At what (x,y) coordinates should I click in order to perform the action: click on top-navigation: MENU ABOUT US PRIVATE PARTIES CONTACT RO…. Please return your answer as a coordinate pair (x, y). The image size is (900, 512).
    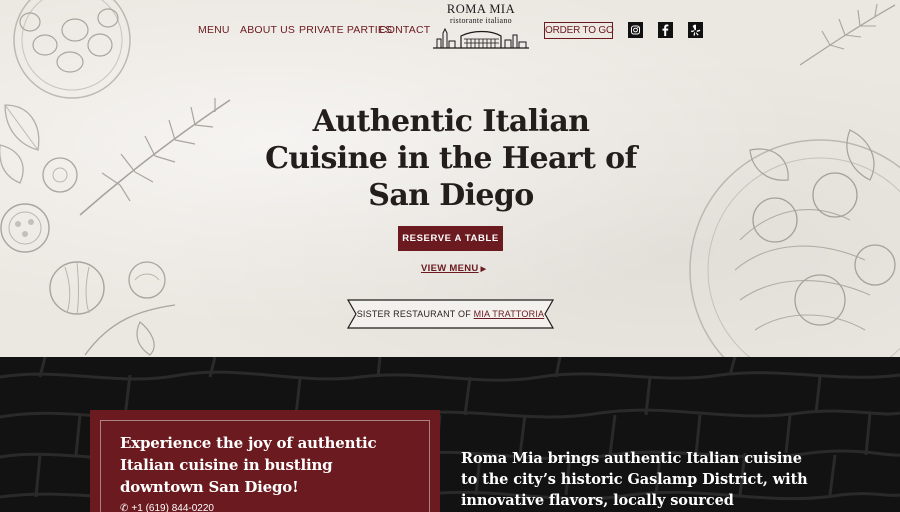
    Looking at the image, I should click on (450, 30).